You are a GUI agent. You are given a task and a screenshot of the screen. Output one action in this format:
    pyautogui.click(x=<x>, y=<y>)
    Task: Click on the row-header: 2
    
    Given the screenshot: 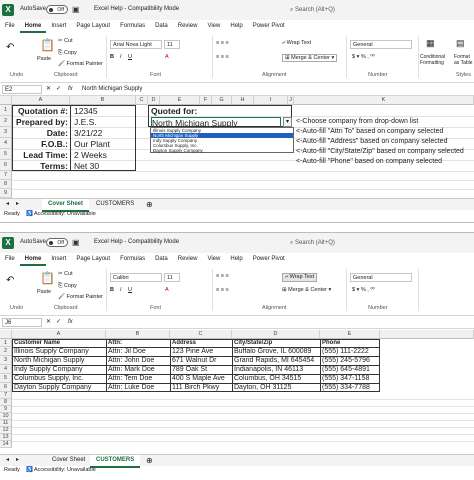 What is the action you would take?
    pyautogui.click(x=6, y=351)
    